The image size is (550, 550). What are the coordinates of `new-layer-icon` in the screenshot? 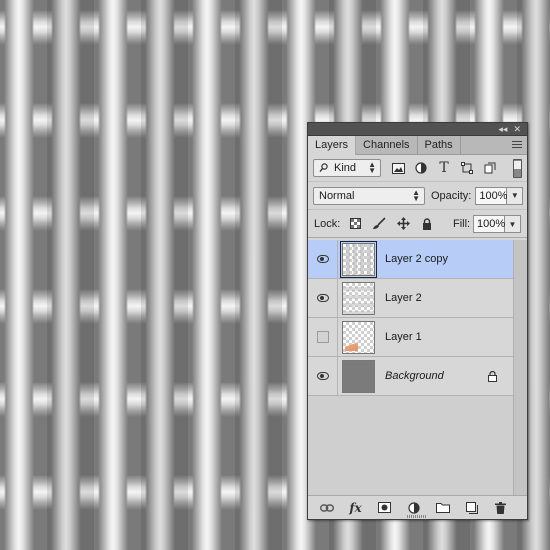 It's located at (472, 508).